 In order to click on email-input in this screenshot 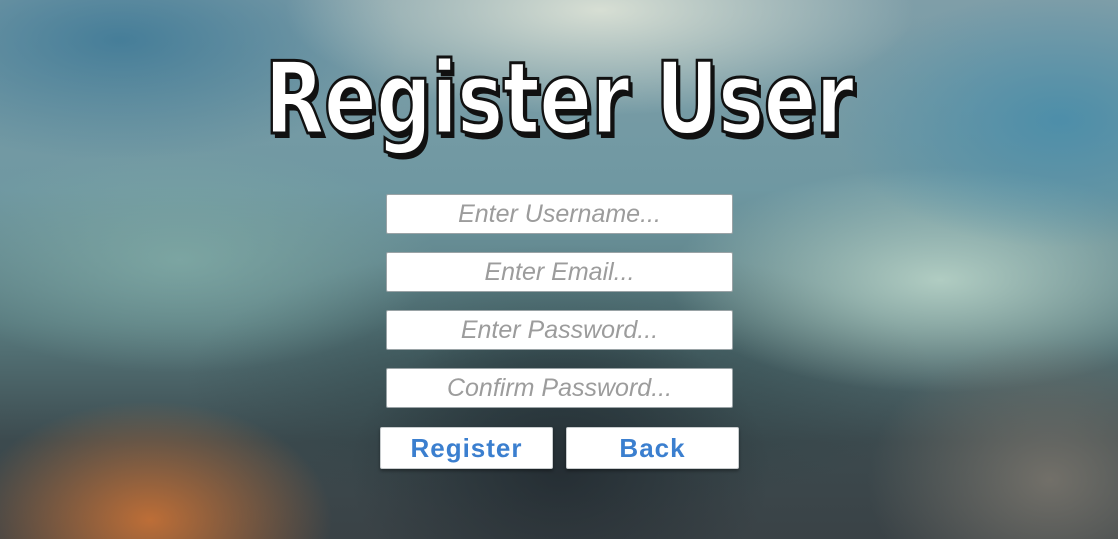, I will do `click(559, 272)`.